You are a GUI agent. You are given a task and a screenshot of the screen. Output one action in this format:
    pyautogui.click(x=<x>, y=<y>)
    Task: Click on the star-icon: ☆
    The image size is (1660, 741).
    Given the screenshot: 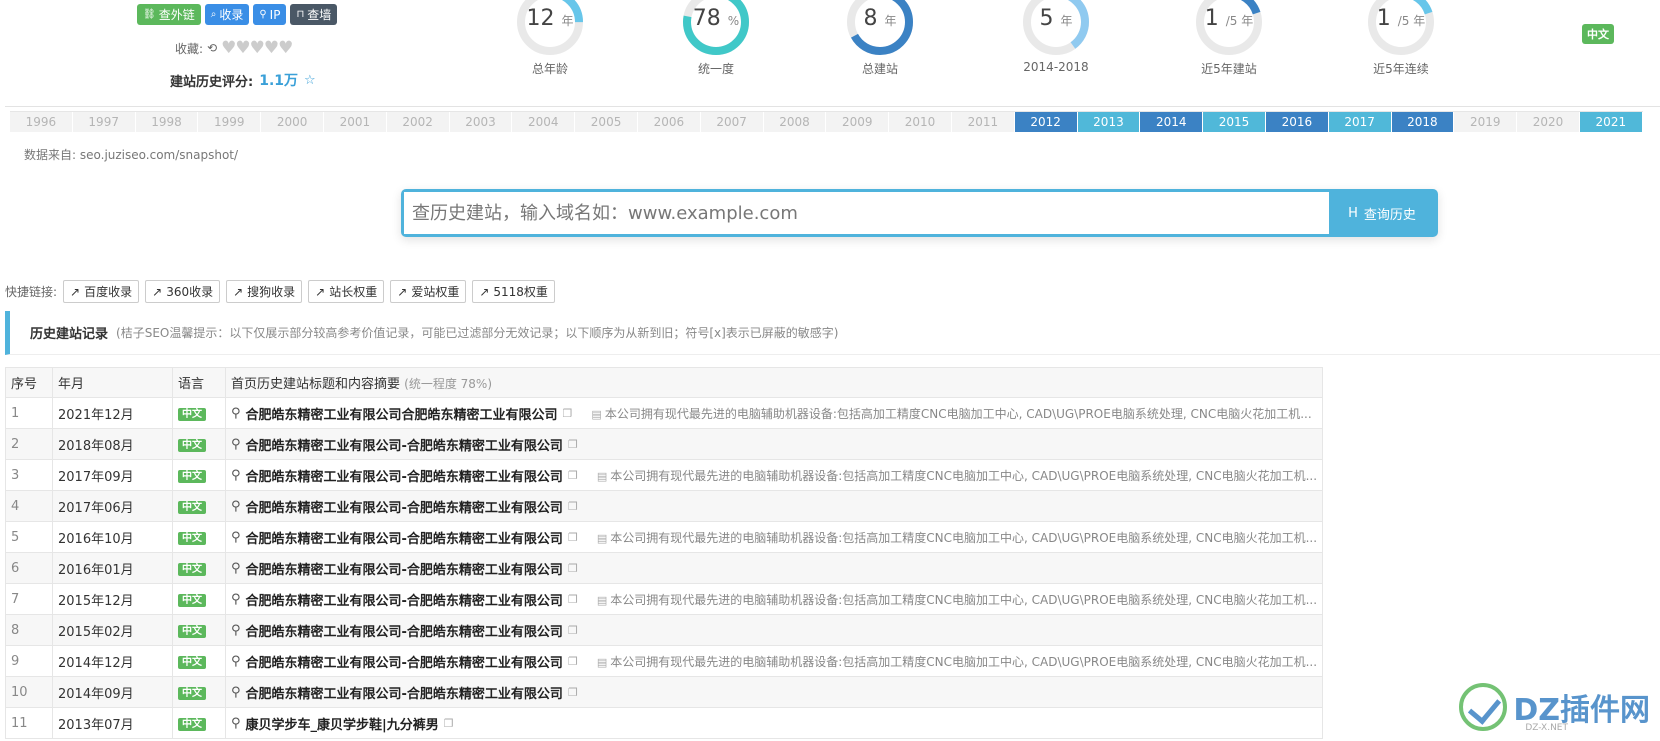 What is the action you would take?
    pyautogui.click(x=310, y=80)
    